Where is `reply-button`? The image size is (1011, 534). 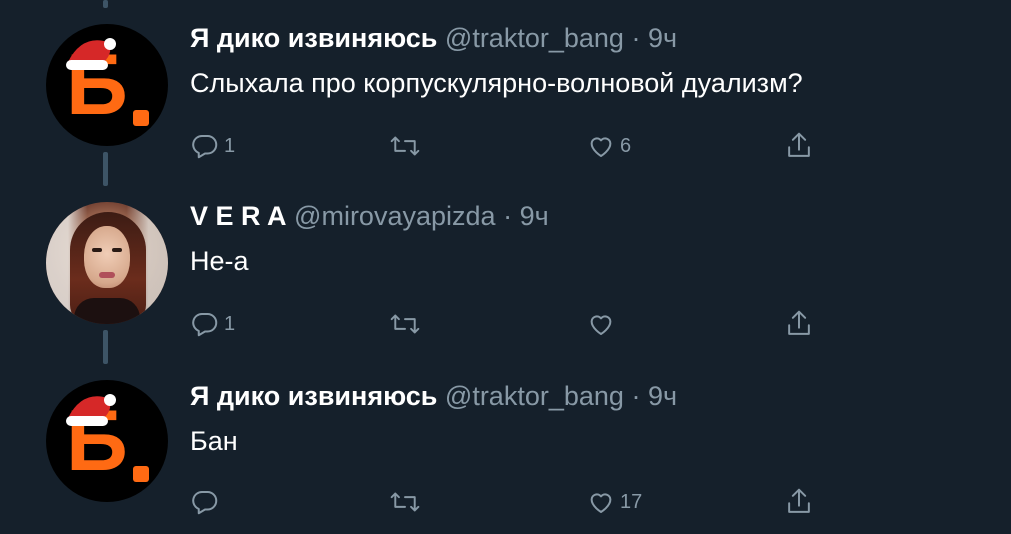
reply-button is located at coordinates (207, 502).